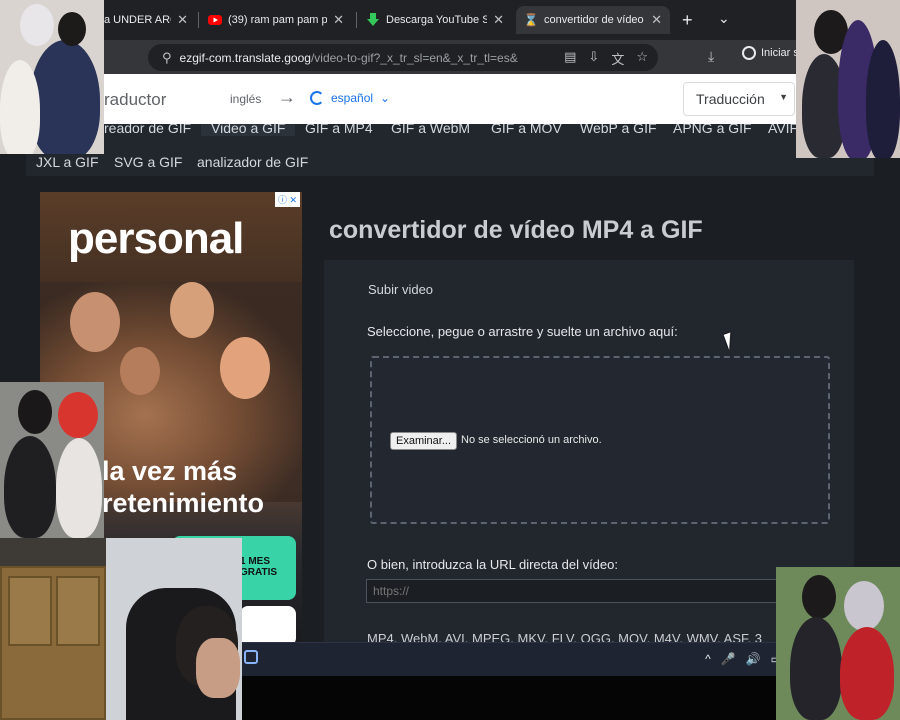 Image resolution: width=900 pixels, height=720 pixels. Describe the element at coordinates (509, 698) in the screenshot. I see `black-bar` at that location.